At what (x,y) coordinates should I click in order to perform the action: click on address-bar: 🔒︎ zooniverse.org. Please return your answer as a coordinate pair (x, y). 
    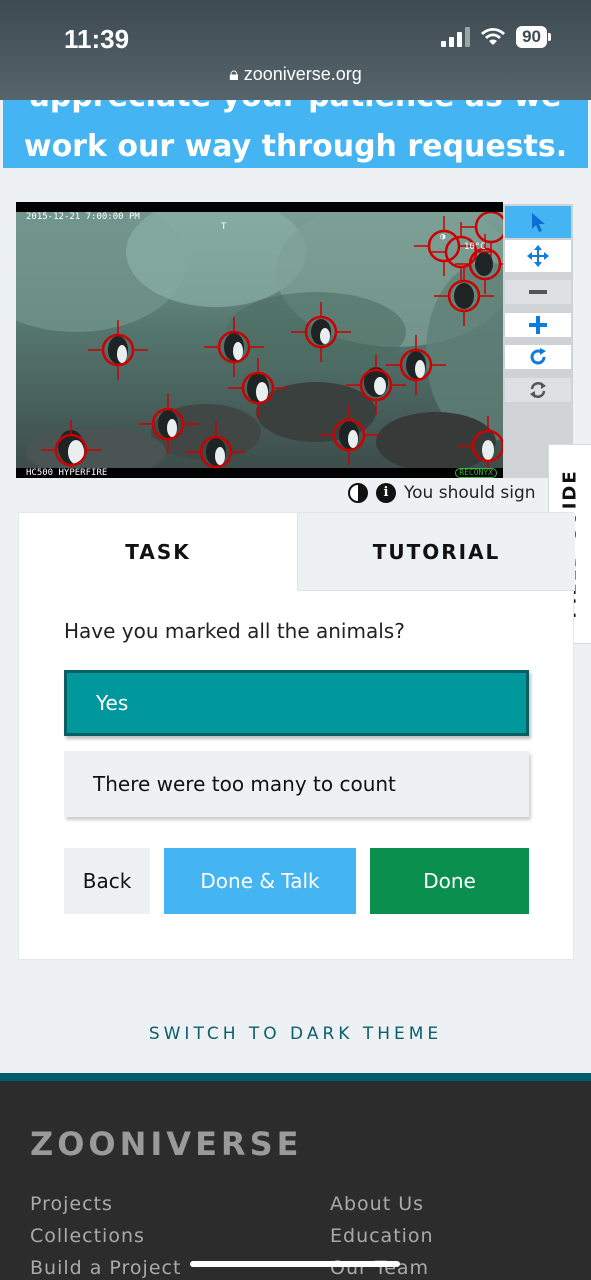
    Looking at the image, I should click on (295, 74).